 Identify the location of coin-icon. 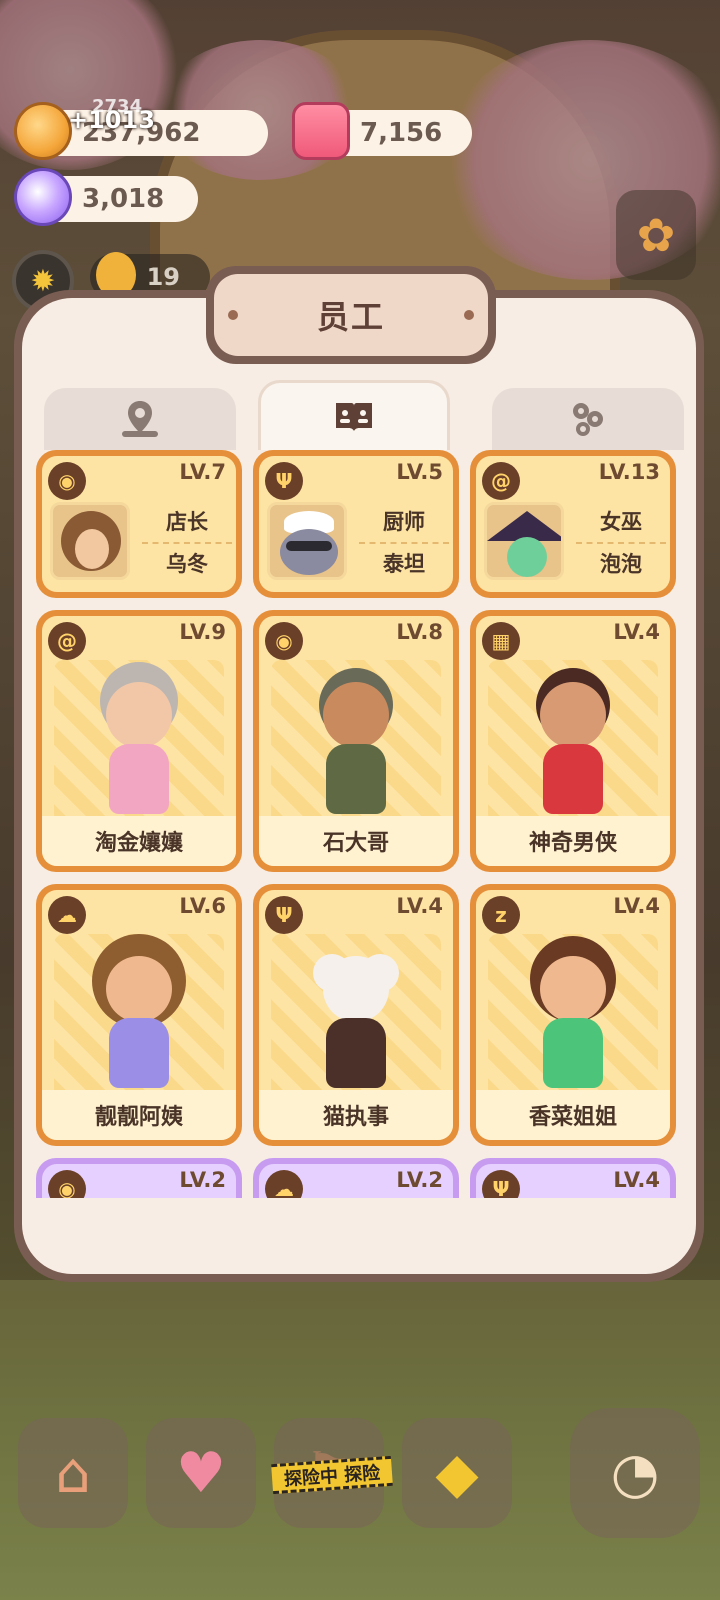
(43, 131).